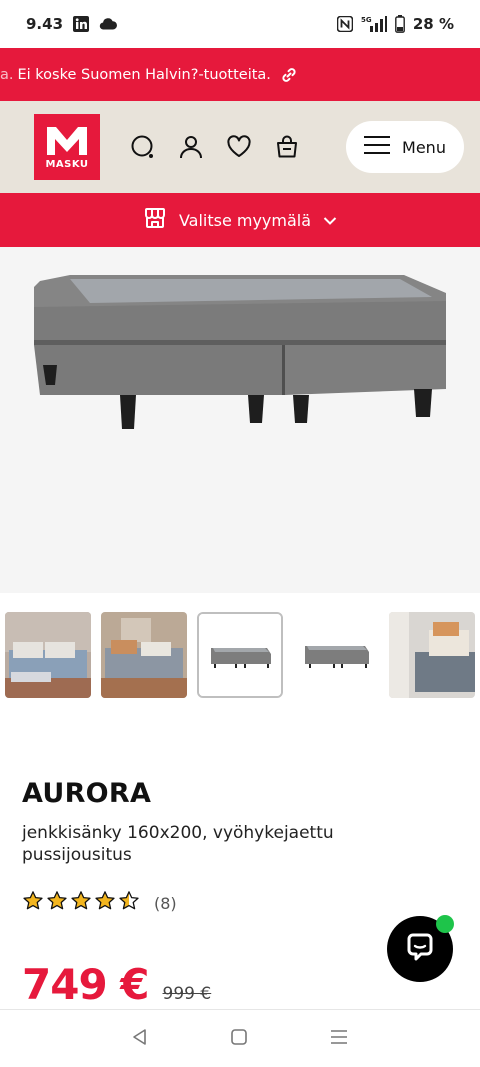 This screenshot has width=480, height=1067. What do you see at coordinates (245, 220) in the screenshot?
I see `store-label: Valitse myymälä` at bounding box center [245, 220].